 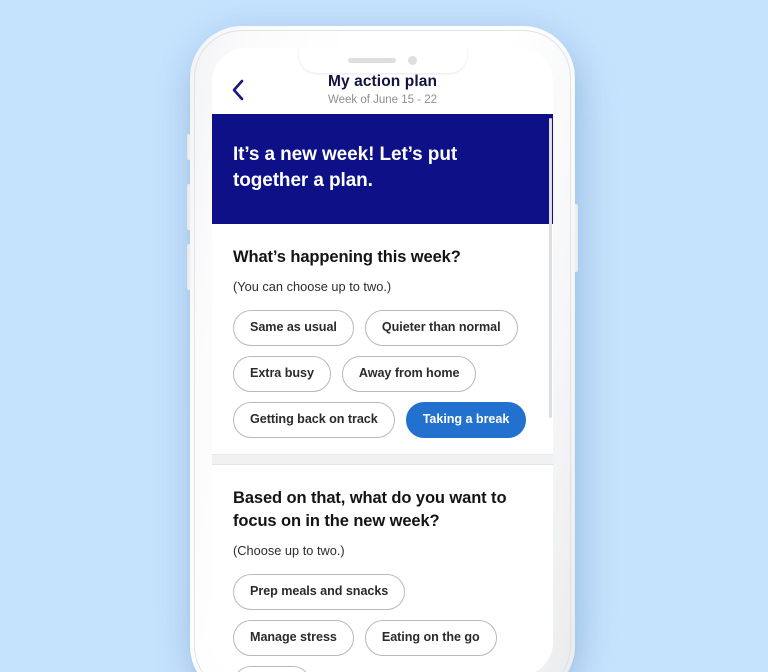 I want to click on volume-up-button, so click(x=189, y=207).